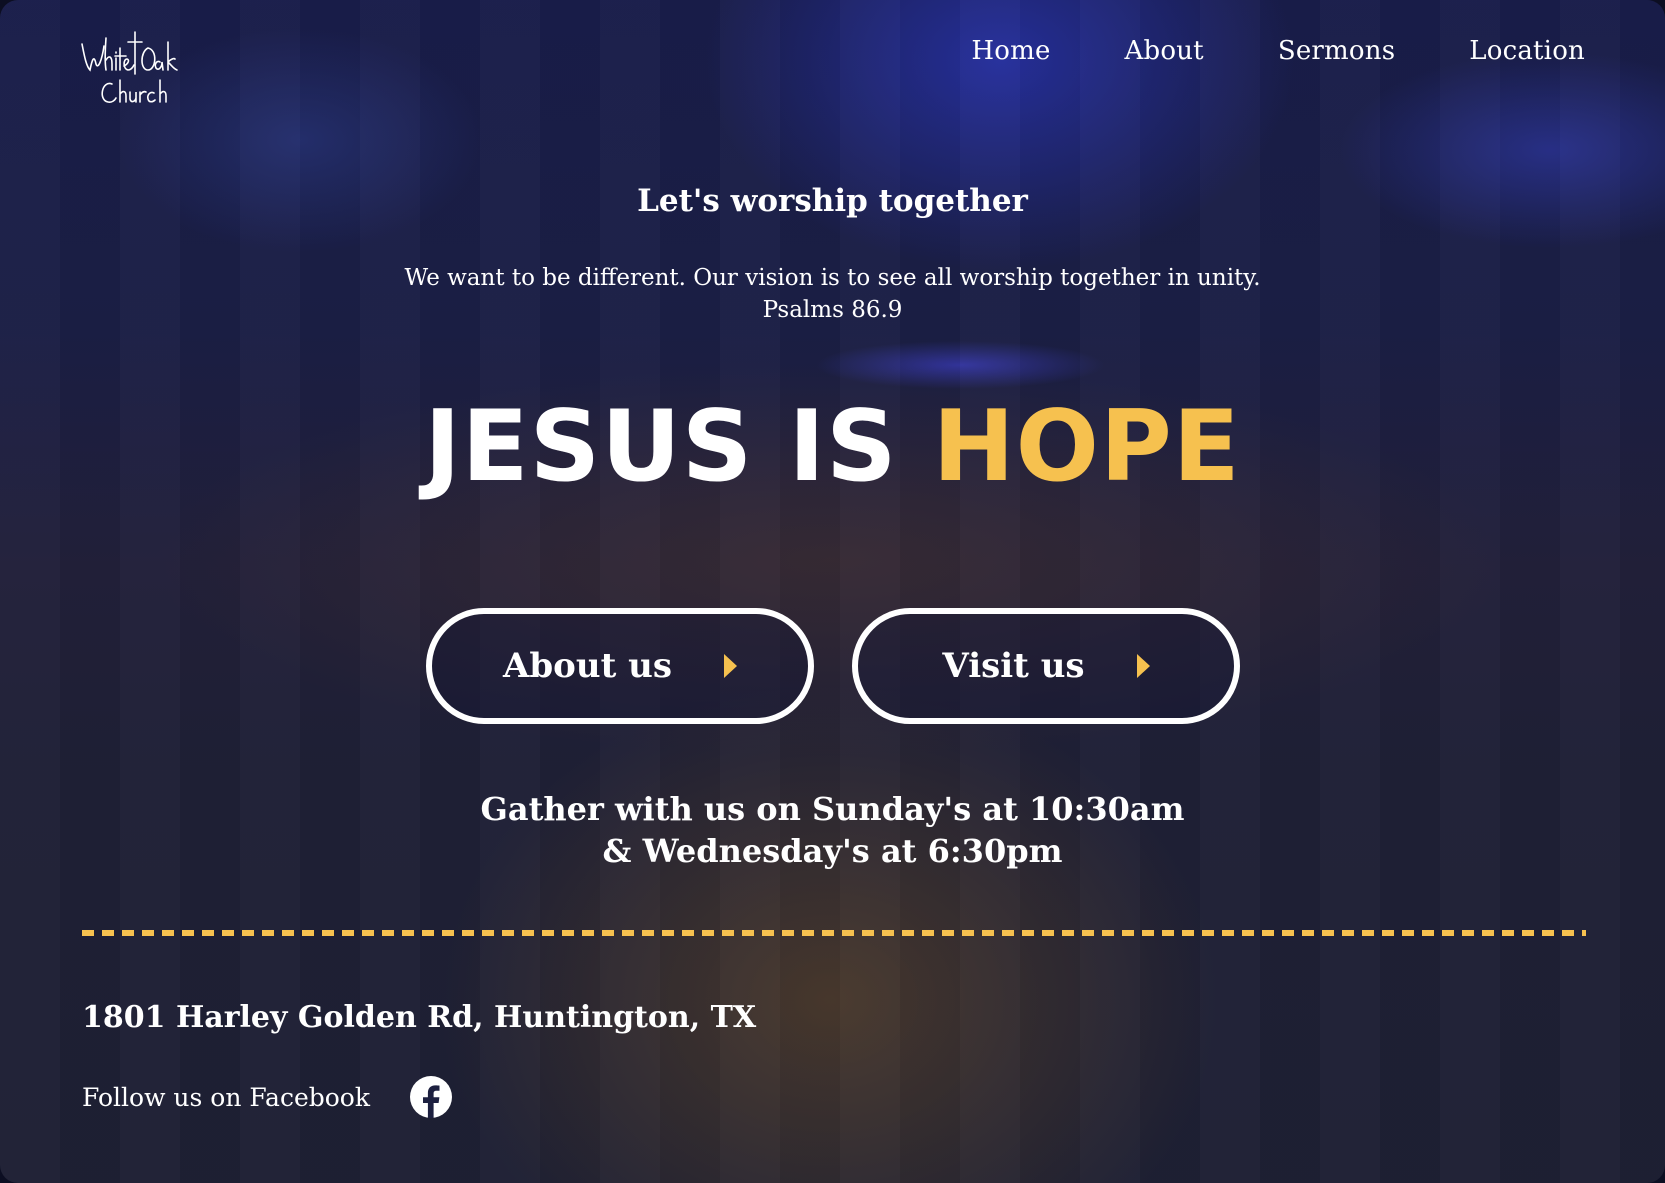 This screenshot has height=1183, width=1665. What do you see at coordinates (1527, 51) in the screenshot?
I see `nav-location: Location` at bounding box center [1527, 51].